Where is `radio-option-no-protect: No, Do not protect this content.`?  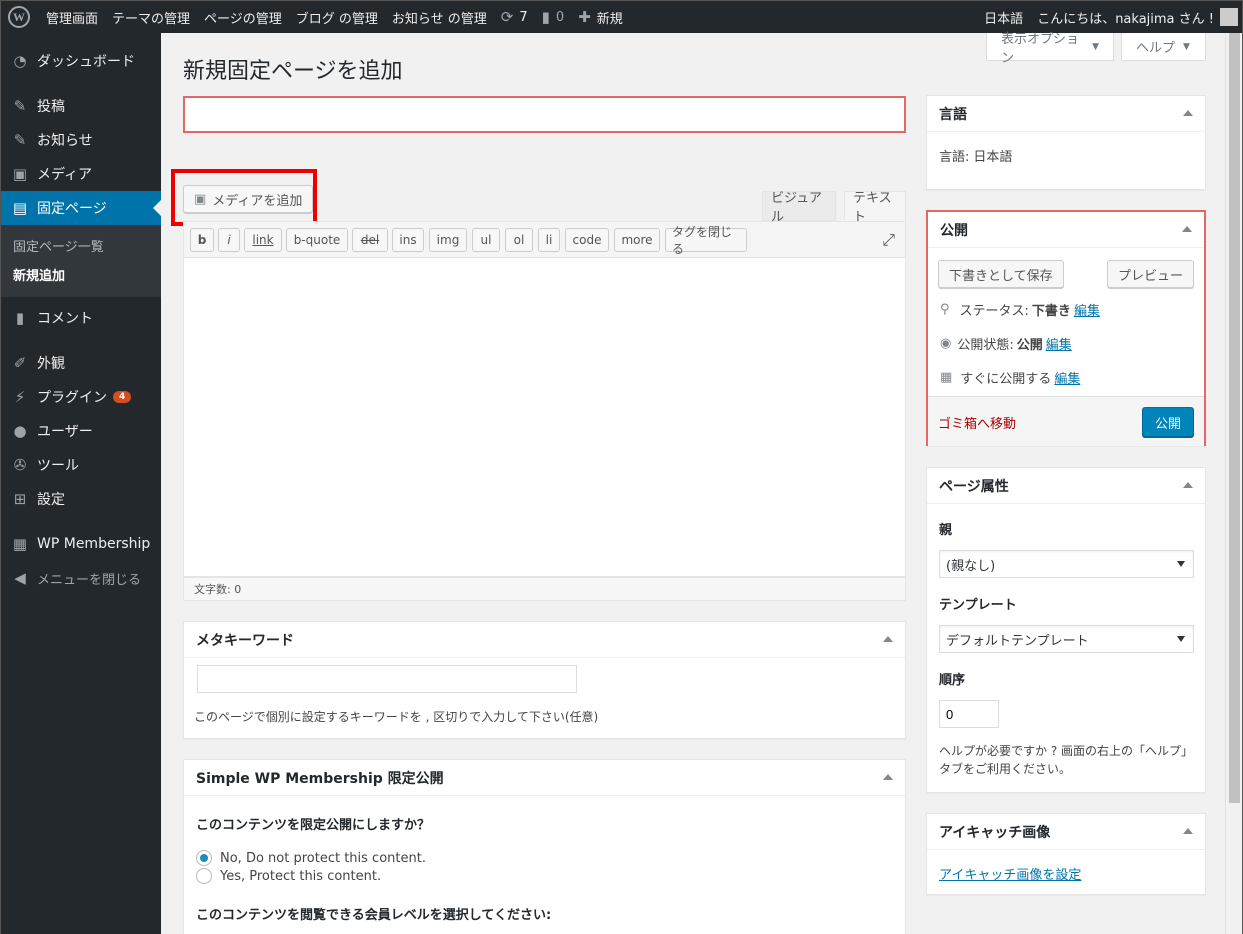 radio-option-no-protect: No, Do not protect this content. is located at coordinates (311, 858).